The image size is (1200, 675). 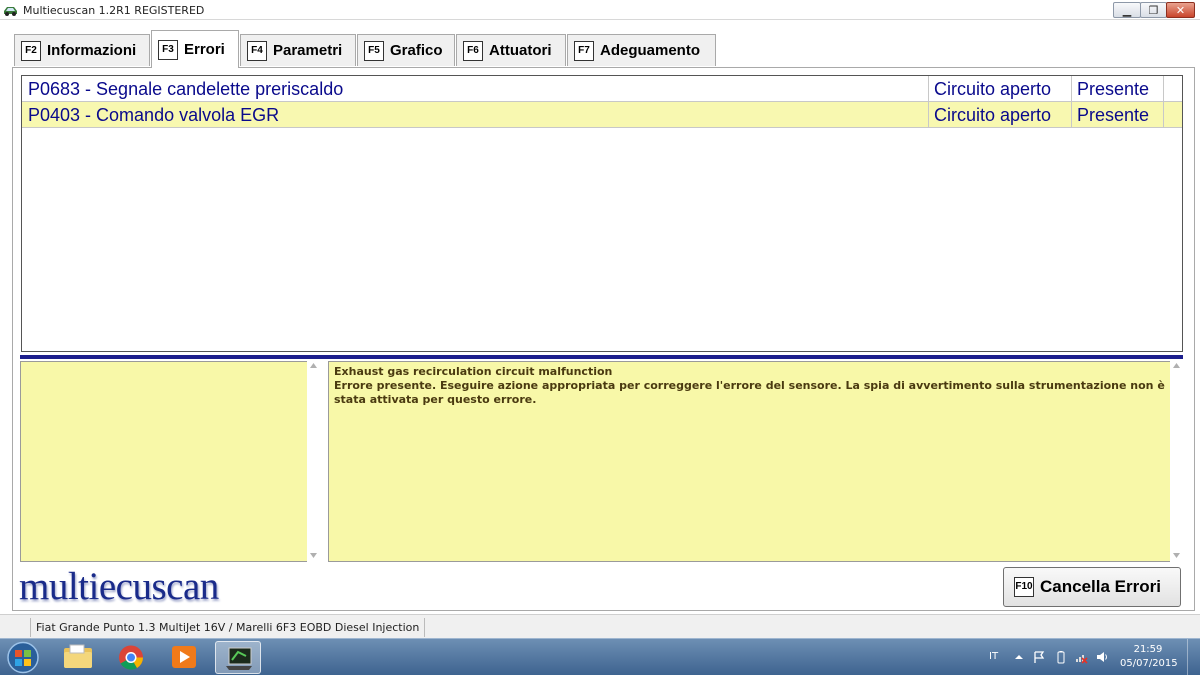 I want to click on show-hidden-icons-icon, so click(x=1019, y=657).